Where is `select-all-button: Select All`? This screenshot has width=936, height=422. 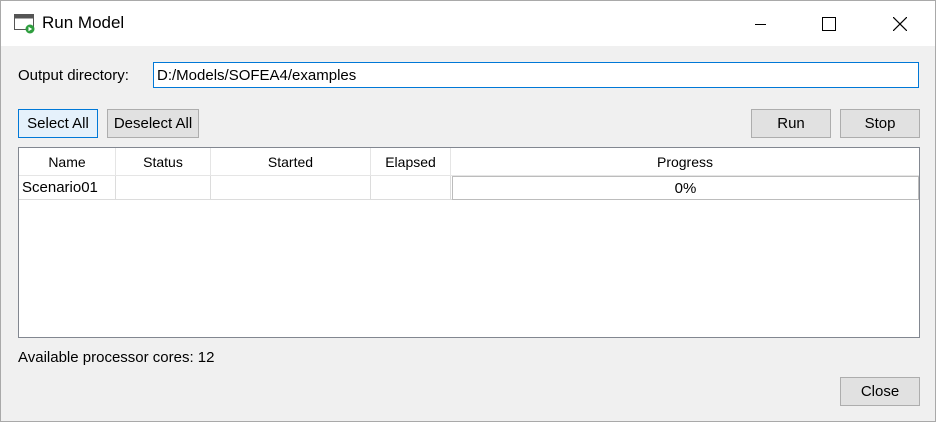
select-all-button: Select All is located at coordinates (58, 123).